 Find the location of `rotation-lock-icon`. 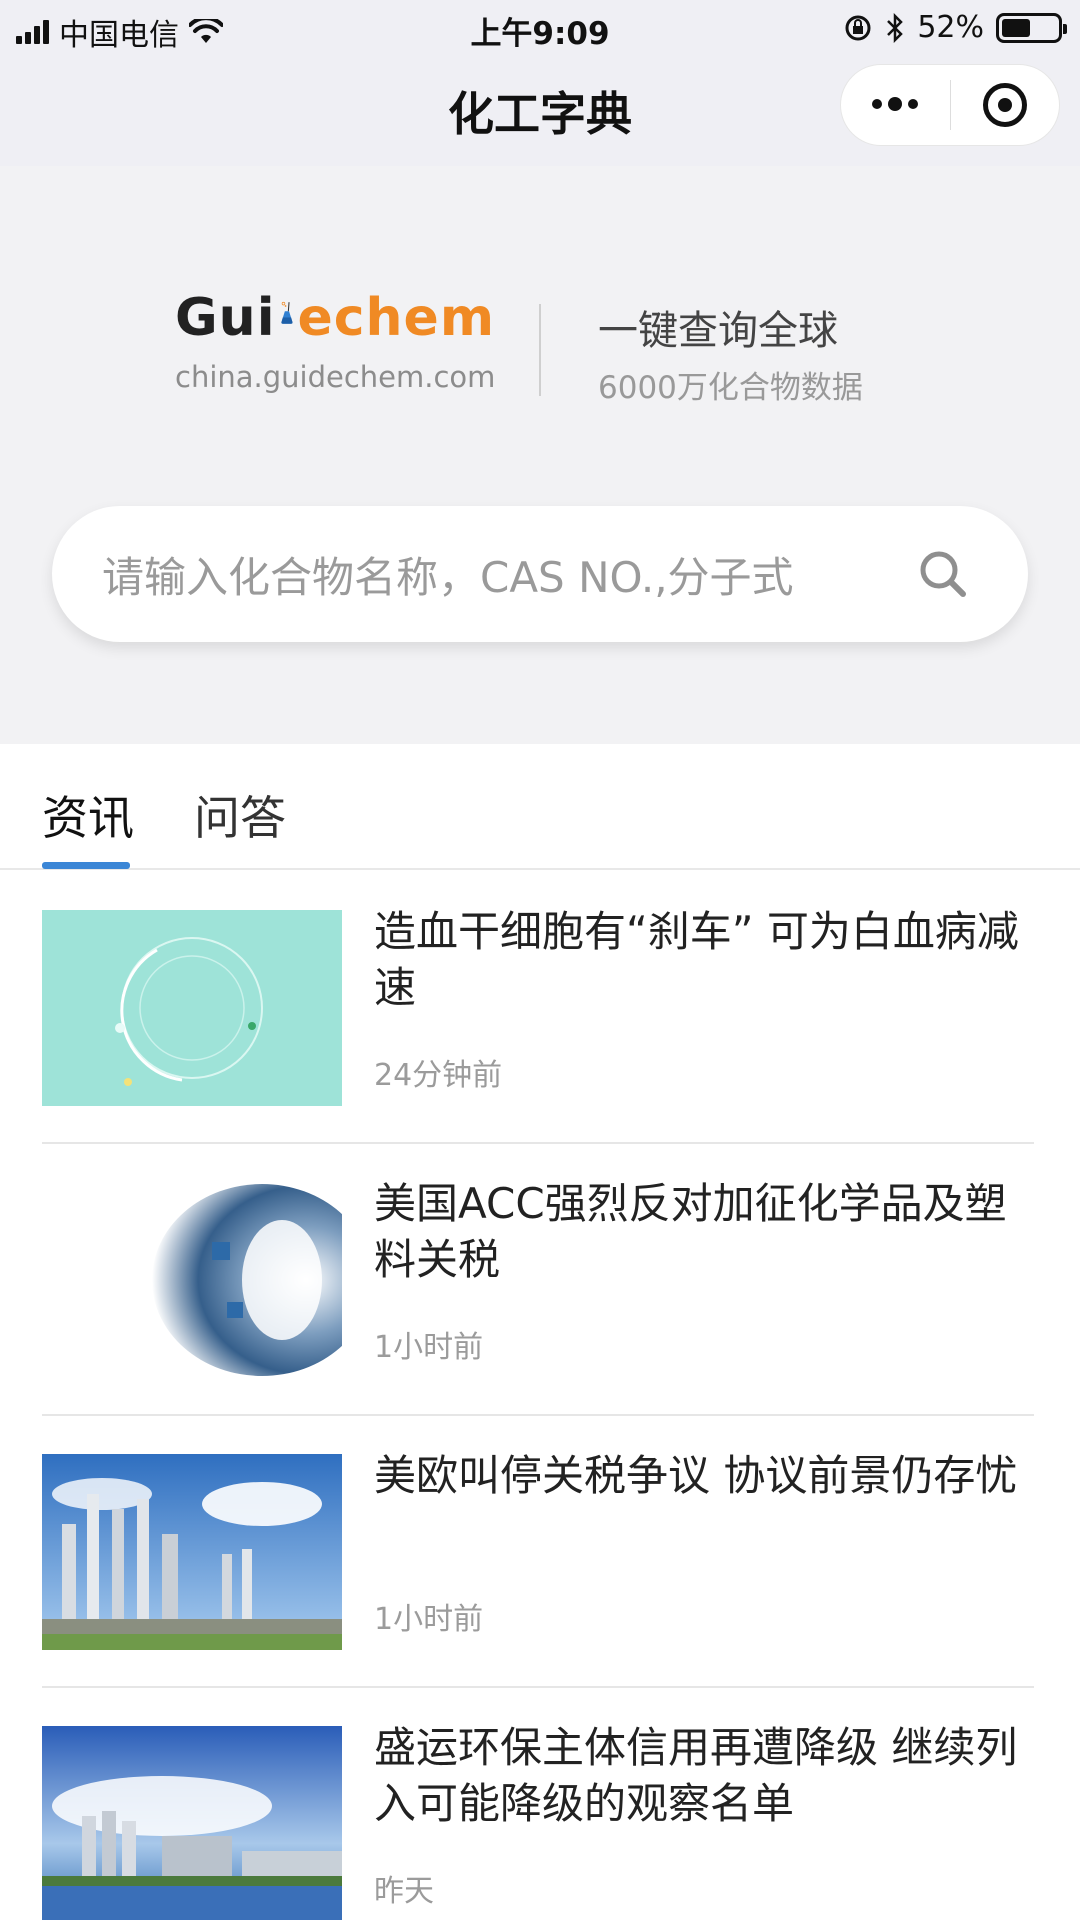

rotation-lock-icon is located at coordinates (858, 27).